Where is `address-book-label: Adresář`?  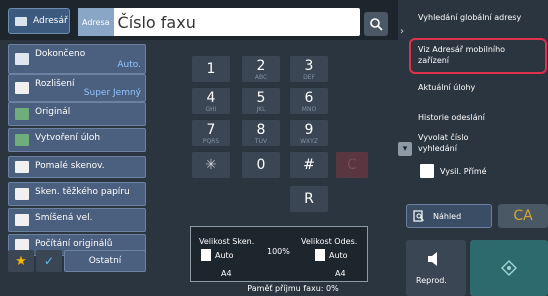 address-book-label: Adresář is located at coordinates (50, 21).